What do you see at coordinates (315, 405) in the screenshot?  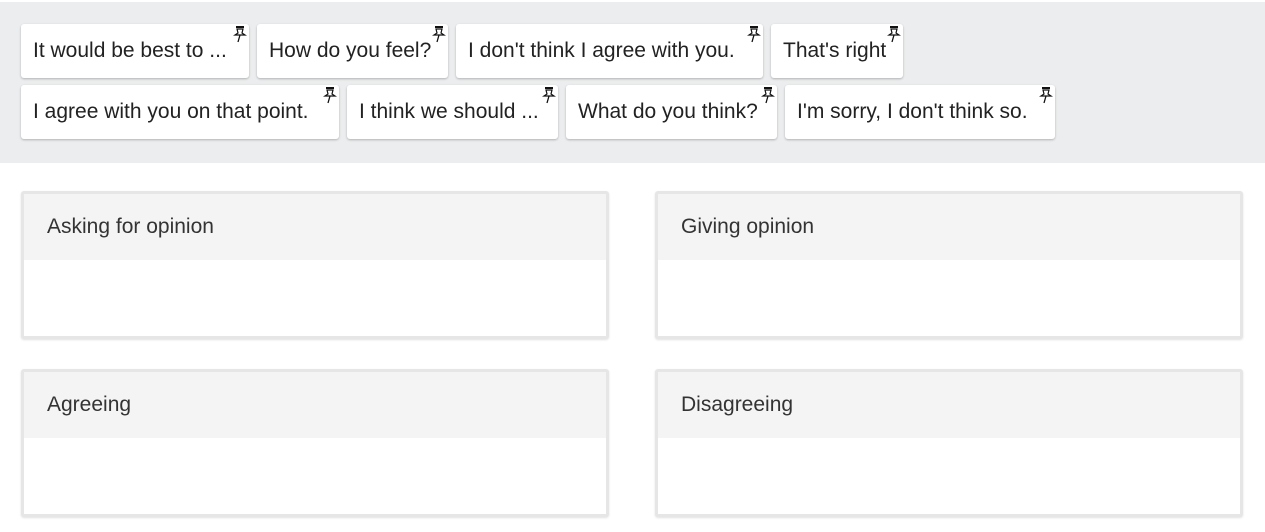 I see `category-title: Agreeing` at bounding box center [315, 405].